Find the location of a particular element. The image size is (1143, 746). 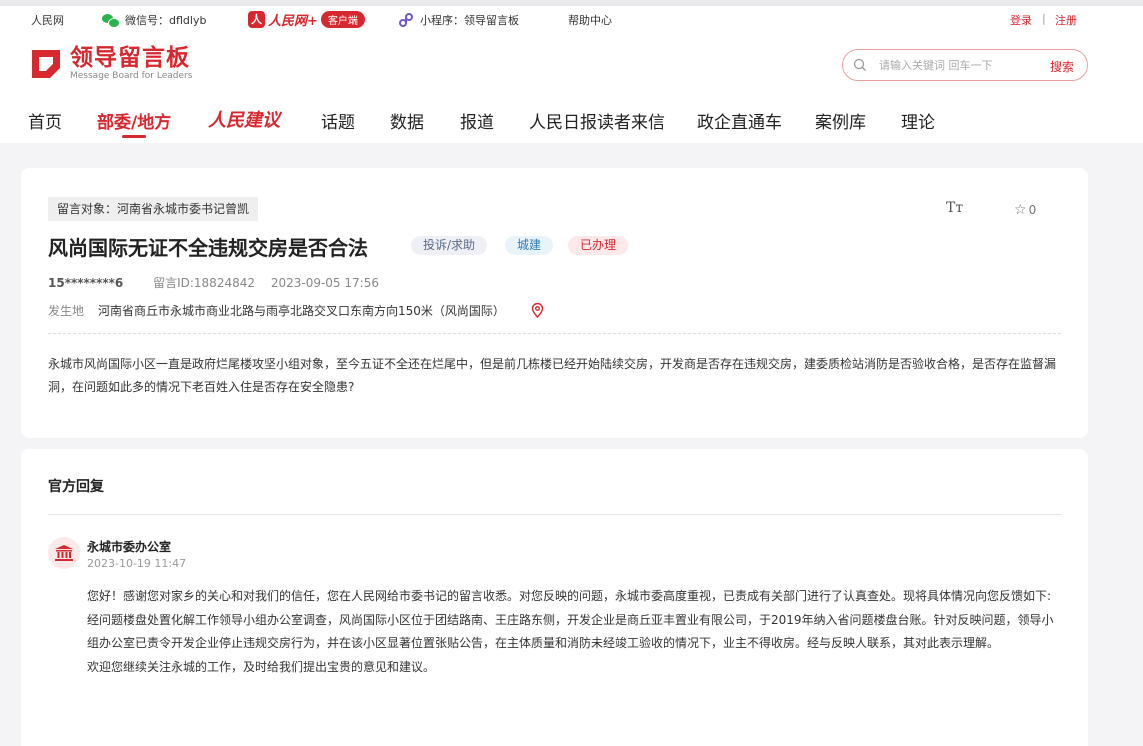

reply-datetime: 2023-10-19 11:47 is located at coordinates (137, 563).